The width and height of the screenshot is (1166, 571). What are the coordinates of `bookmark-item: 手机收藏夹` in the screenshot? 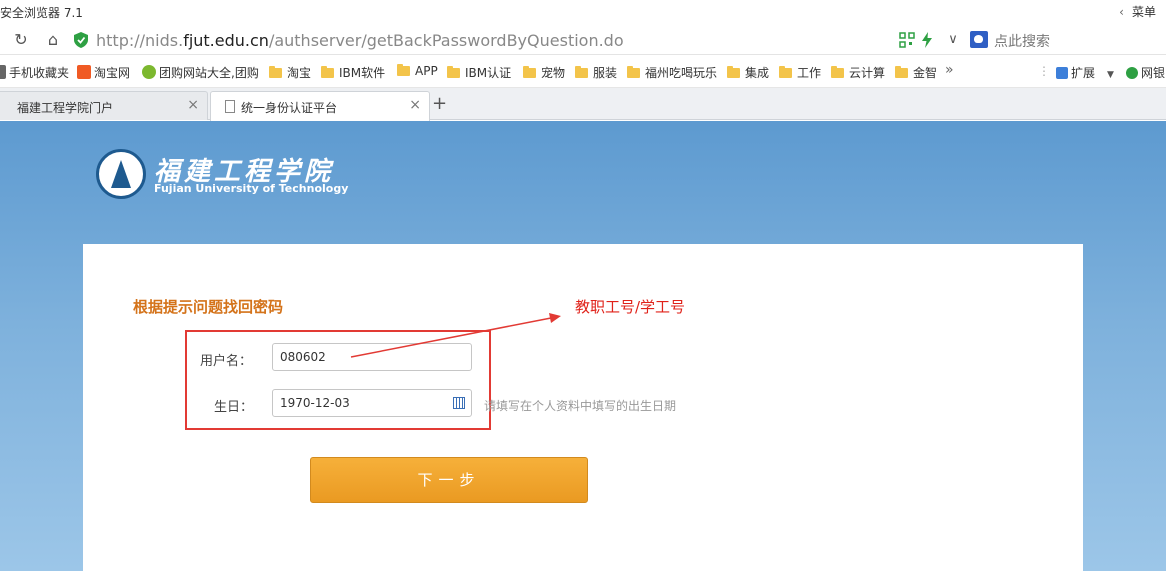 It's located at (34, 72).